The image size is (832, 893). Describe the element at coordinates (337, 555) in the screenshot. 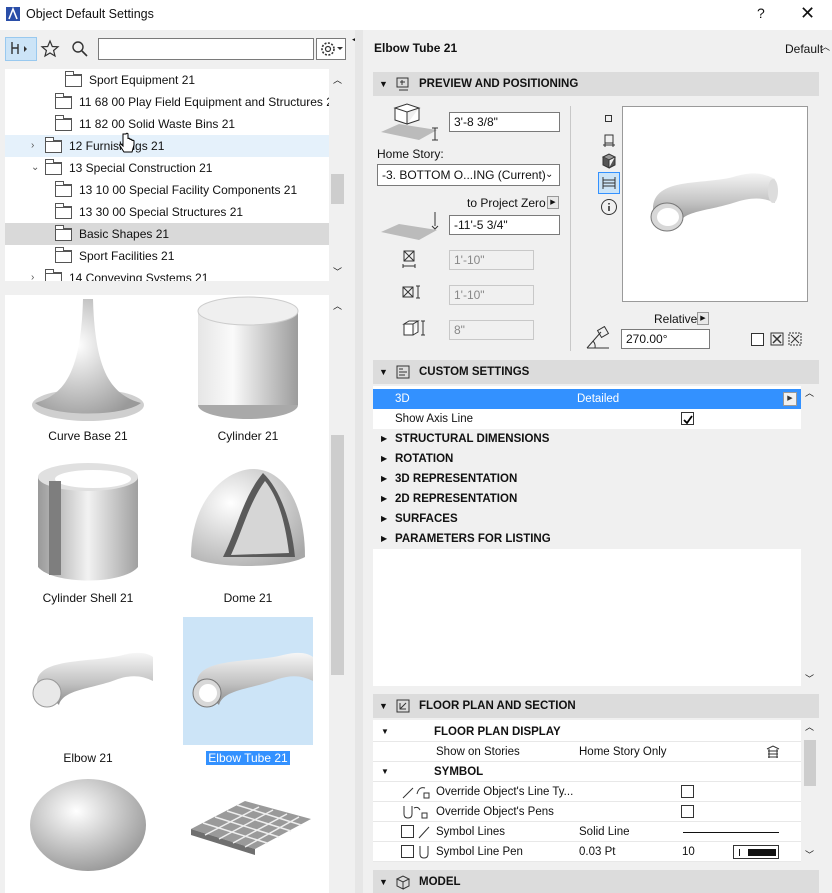

I see `gallery-scroll-thumb` at that location.